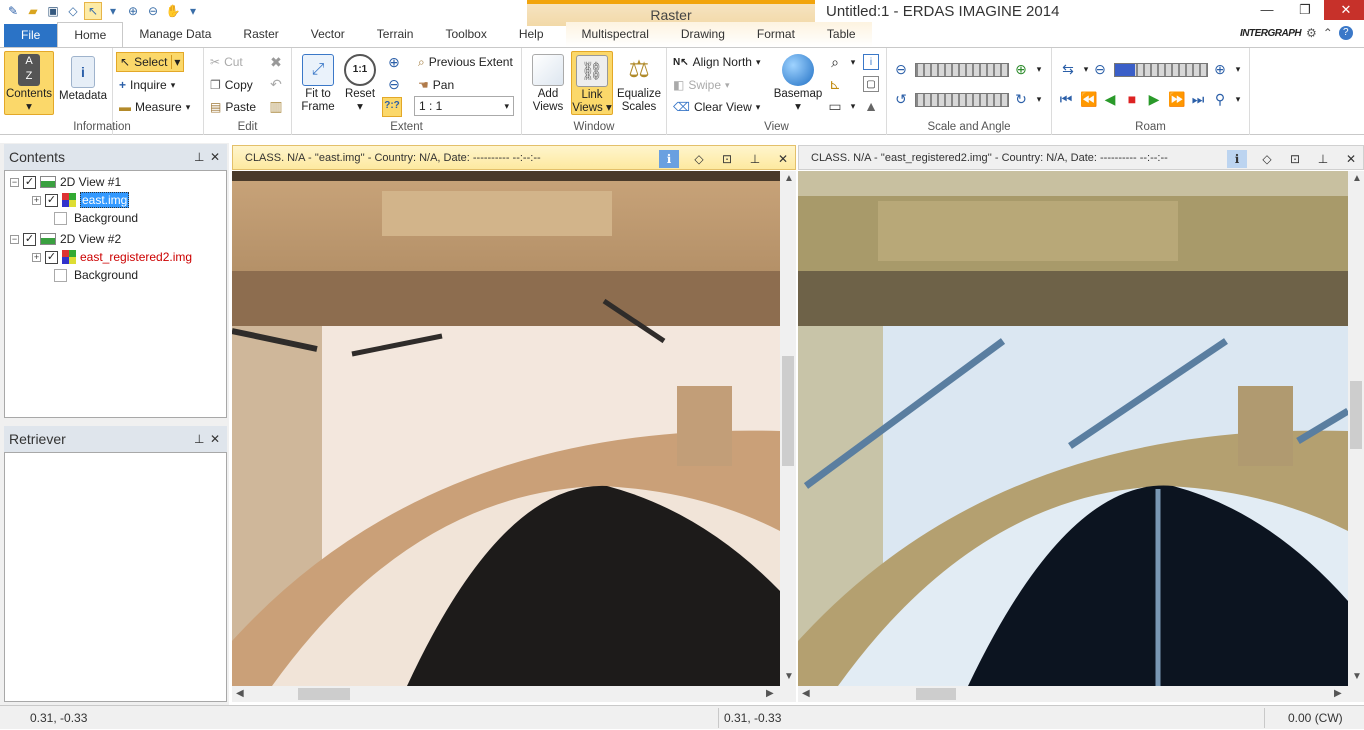 The height and width of the screenshot is (730, 1364). Describe the element at coordinates (193, 11) in the screenshot. I see `customize-qat-icon: ▾` at that location.